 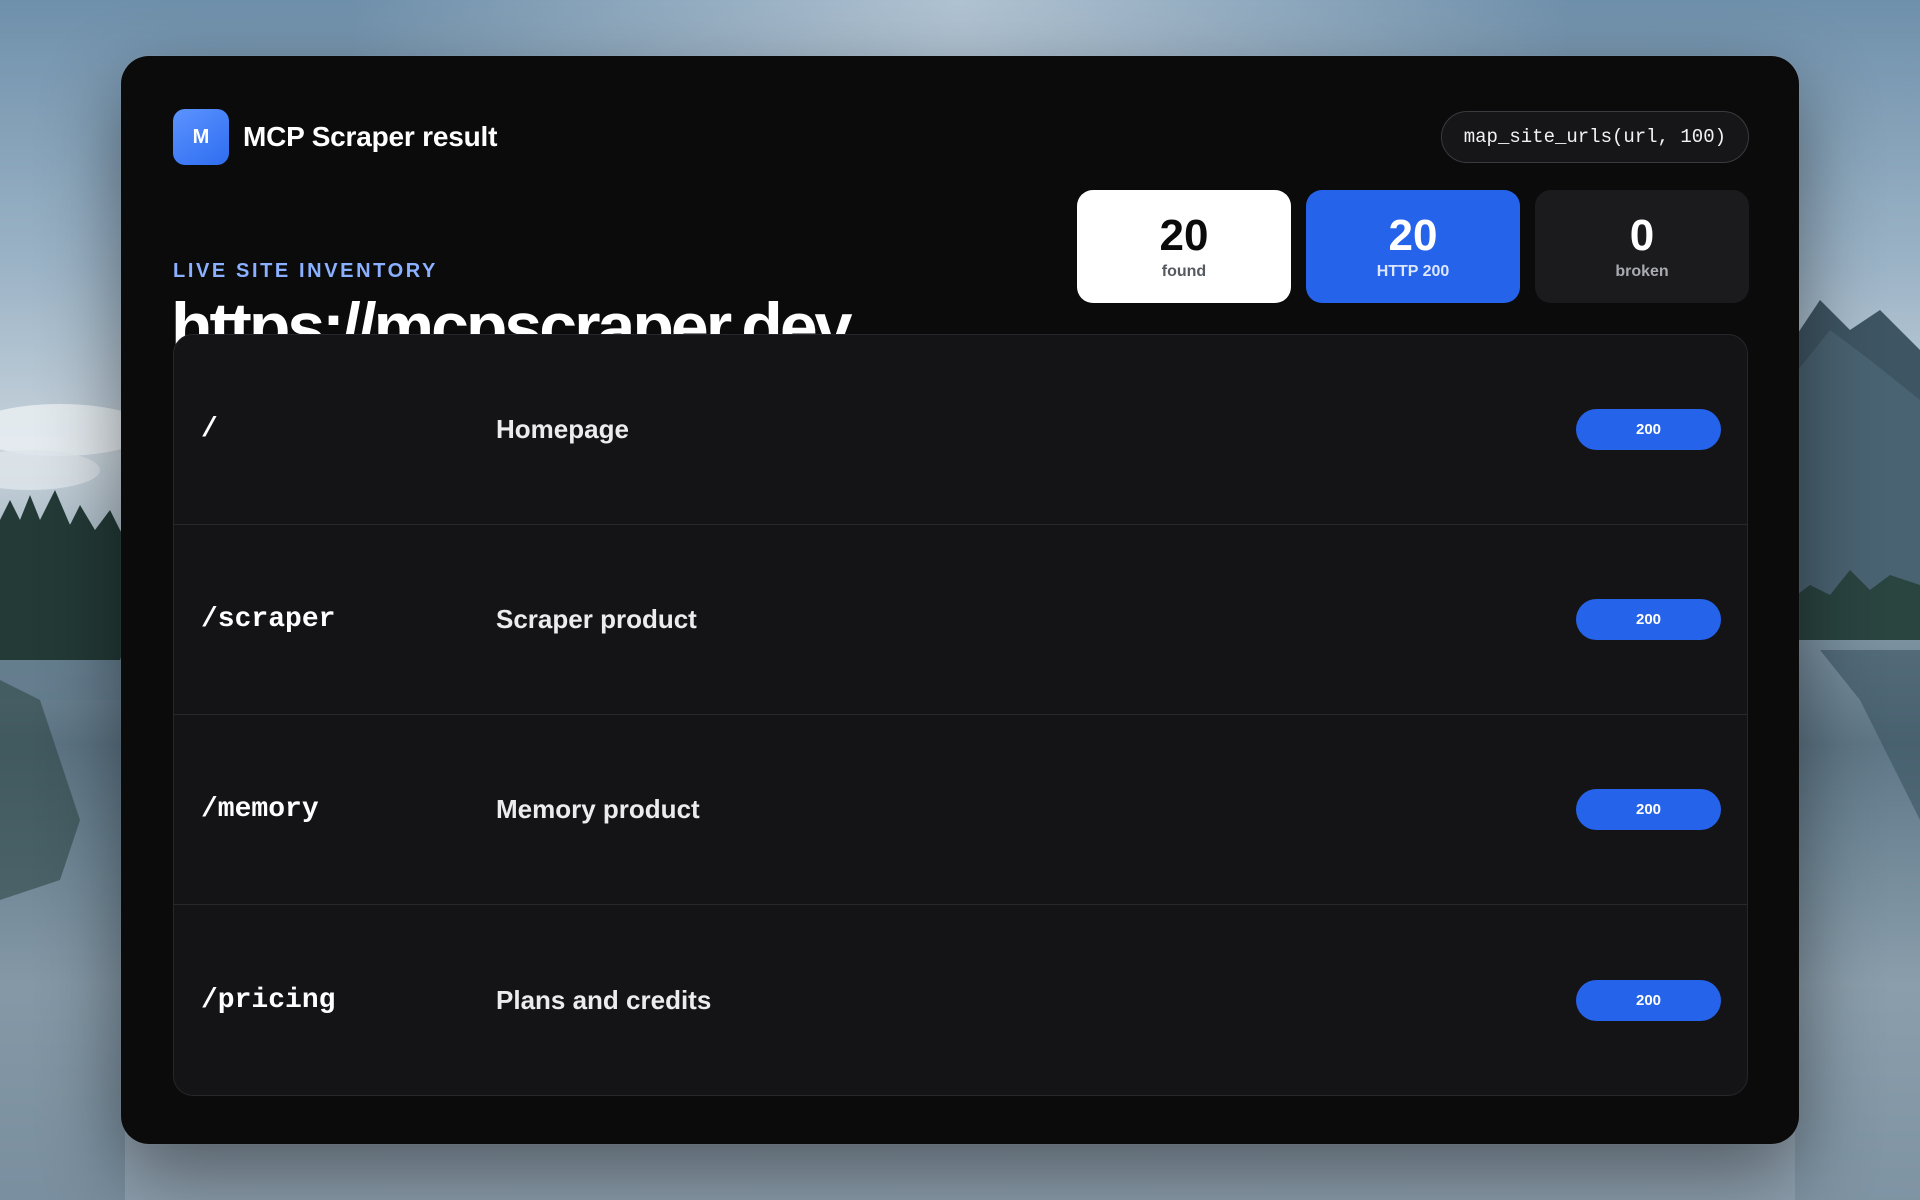 I want to click on stats-group: 20 found 20 HTTP 200 0 broken, so click(x=1413, y=246).